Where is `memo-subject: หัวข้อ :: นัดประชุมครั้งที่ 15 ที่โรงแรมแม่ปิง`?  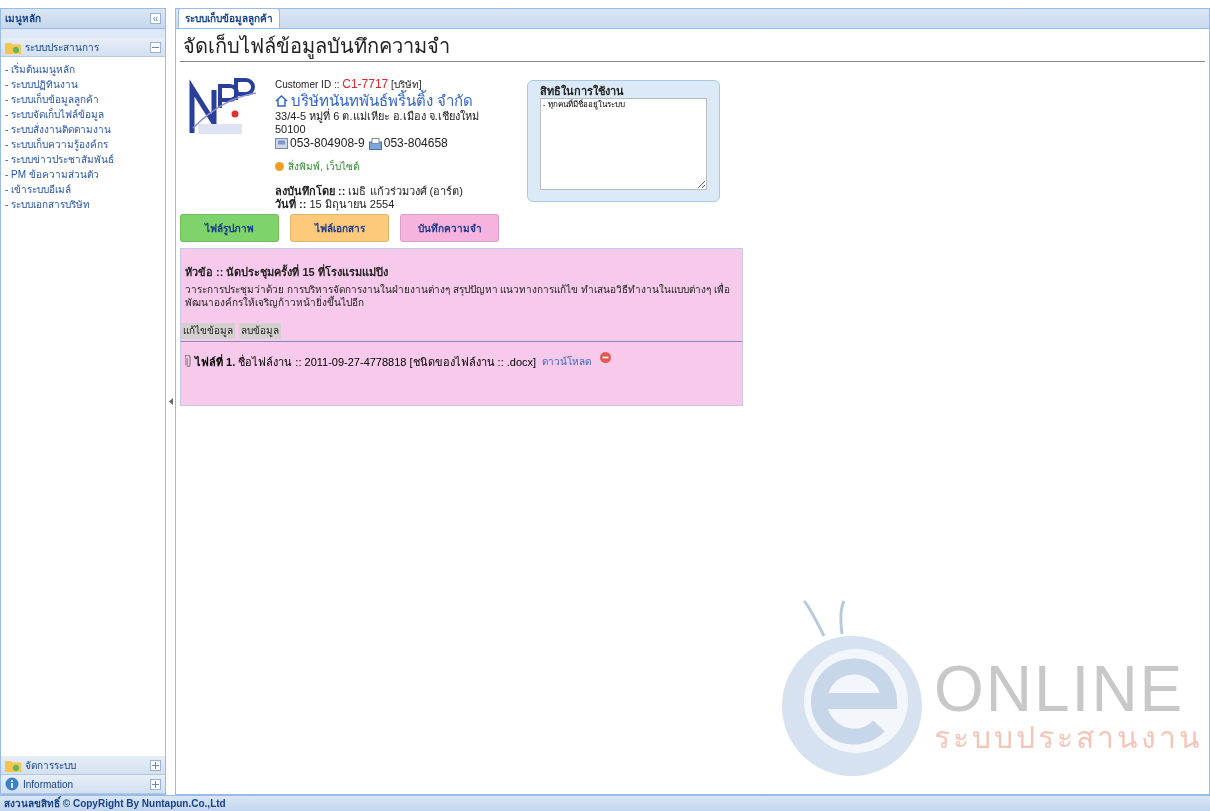 memo-subject: หัวข้อ :: นัดประชุมครั้งที่ 15 ที่โรงแรมแม่ปิง is located at coordinates (287, 272).